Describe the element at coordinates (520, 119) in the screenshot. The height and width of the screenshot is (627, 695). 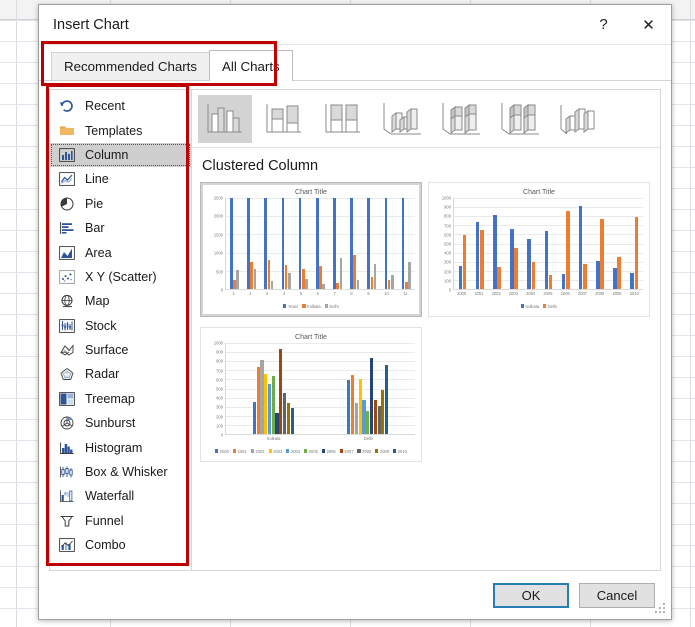
I see `3d-100-percent-stacked-column-subtype` at that location.